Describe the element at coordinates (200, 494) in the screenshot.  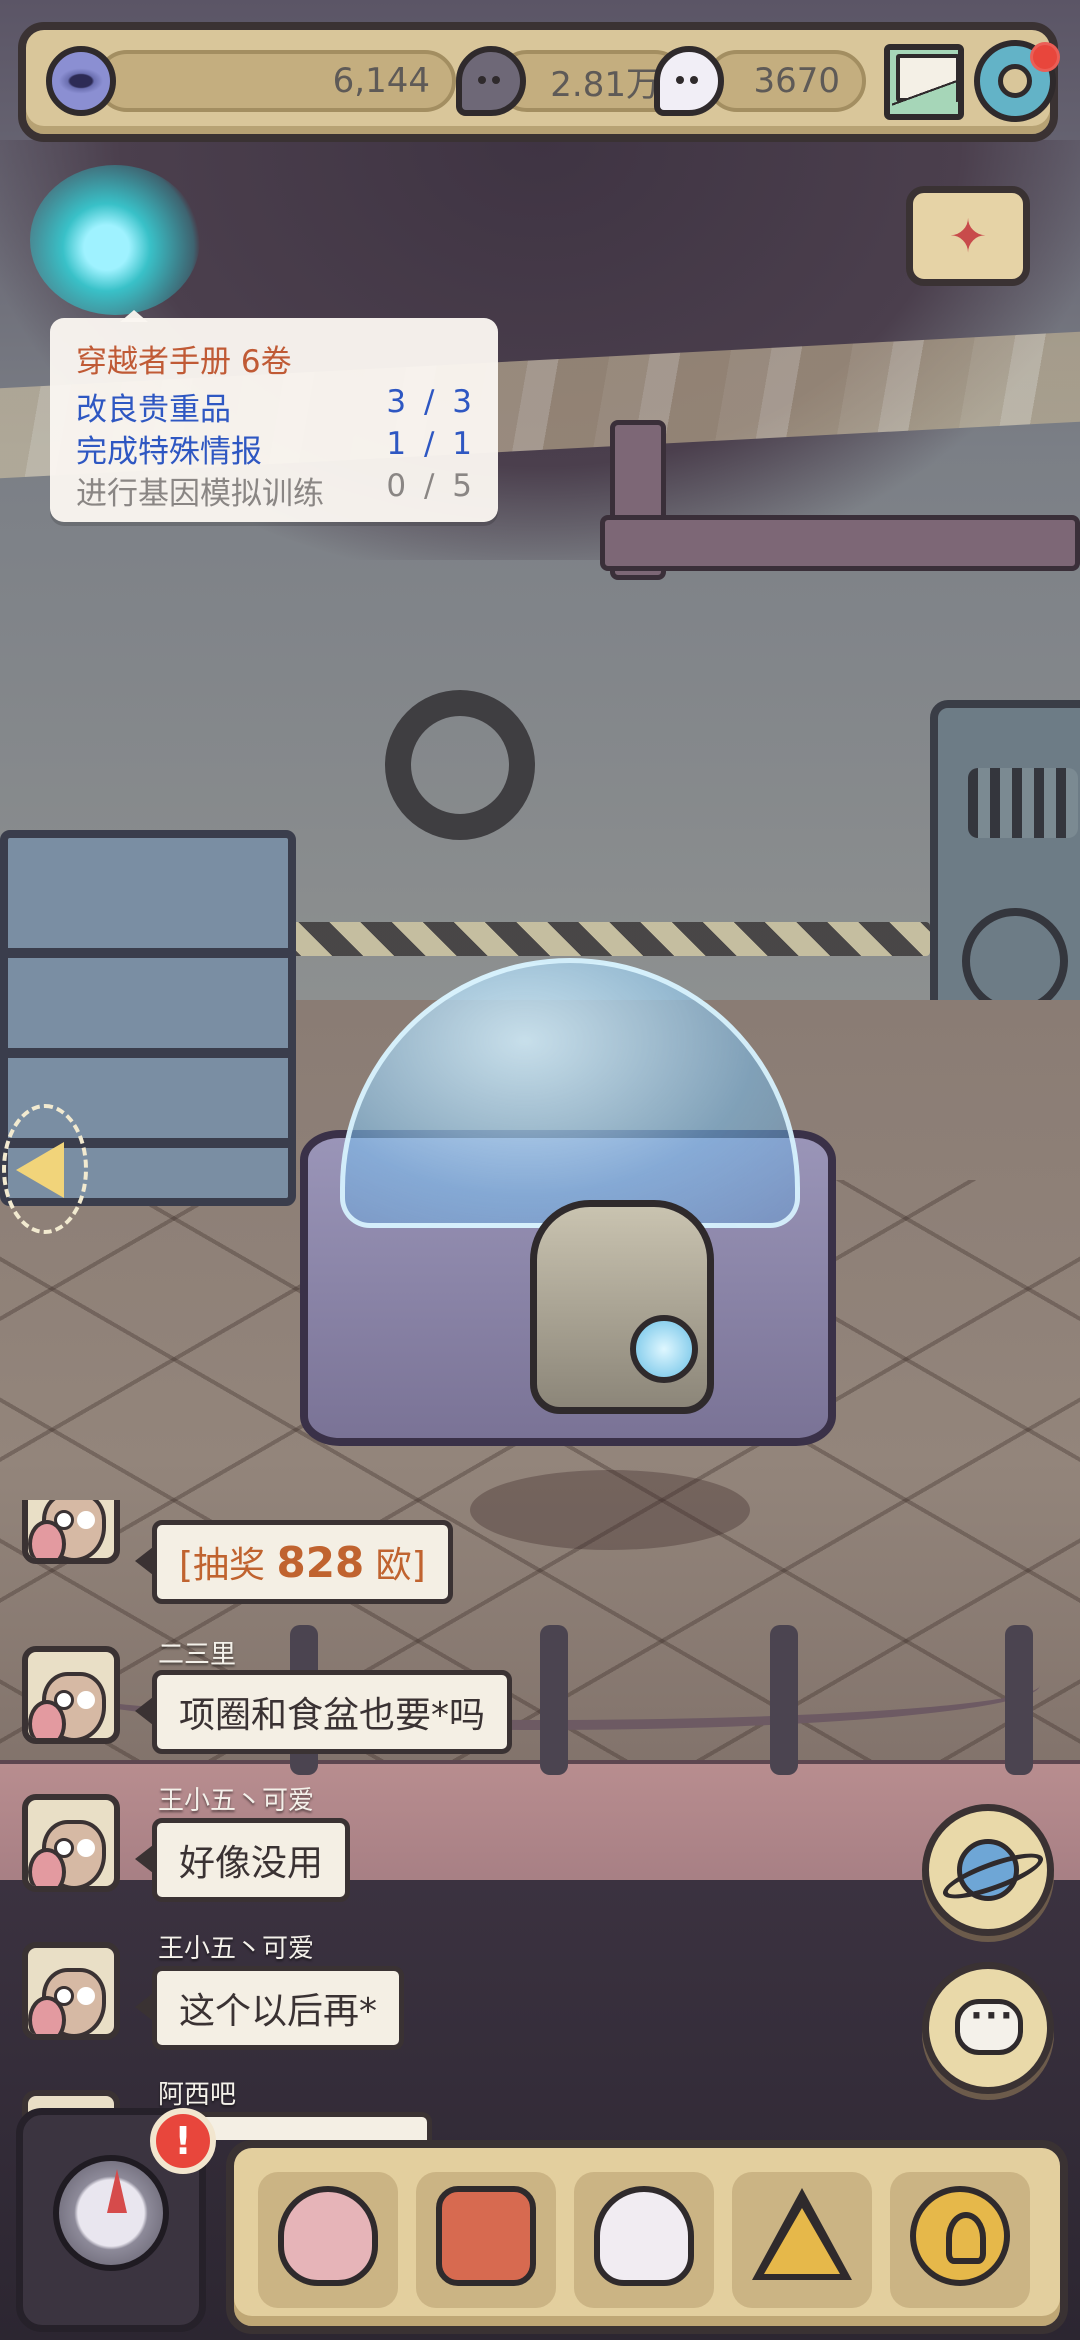
I see `quest-task-label: 进行基因模拟训练` at that location.